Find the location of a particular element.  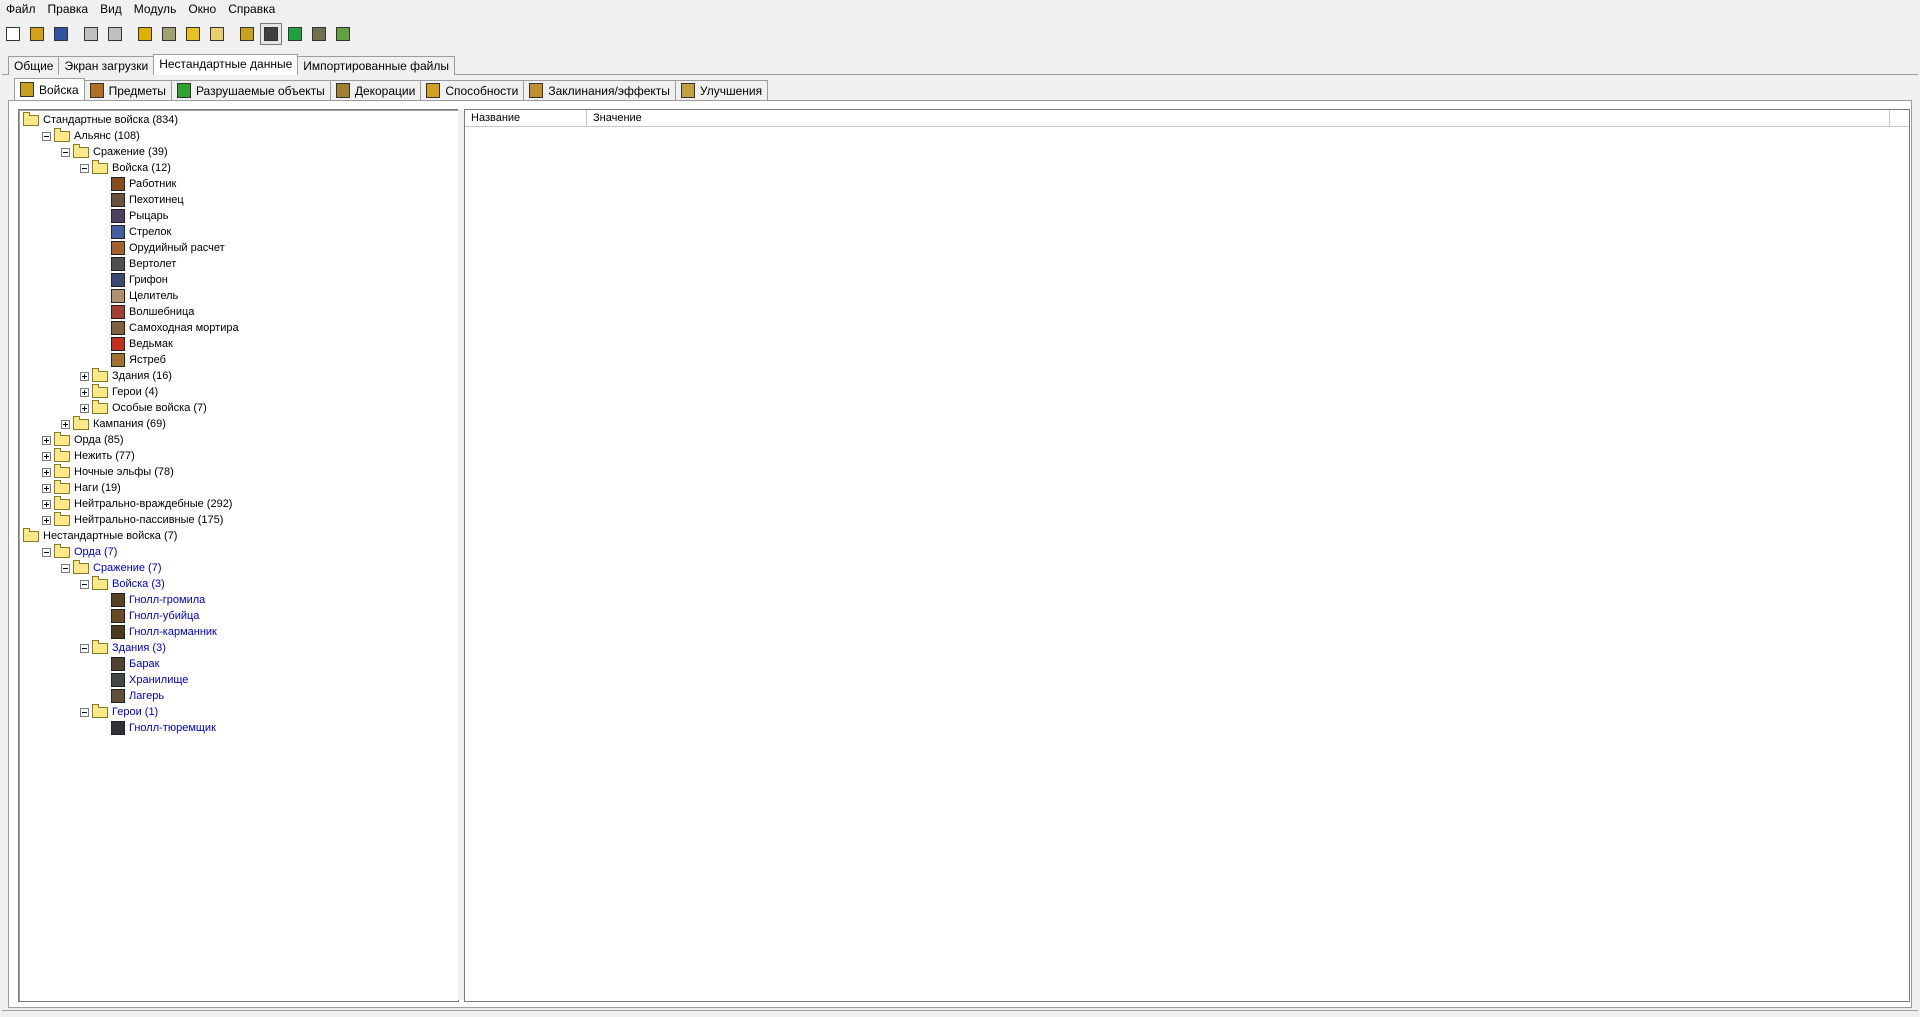

tree-item: Лагерь is located at coordinates (131, 696).